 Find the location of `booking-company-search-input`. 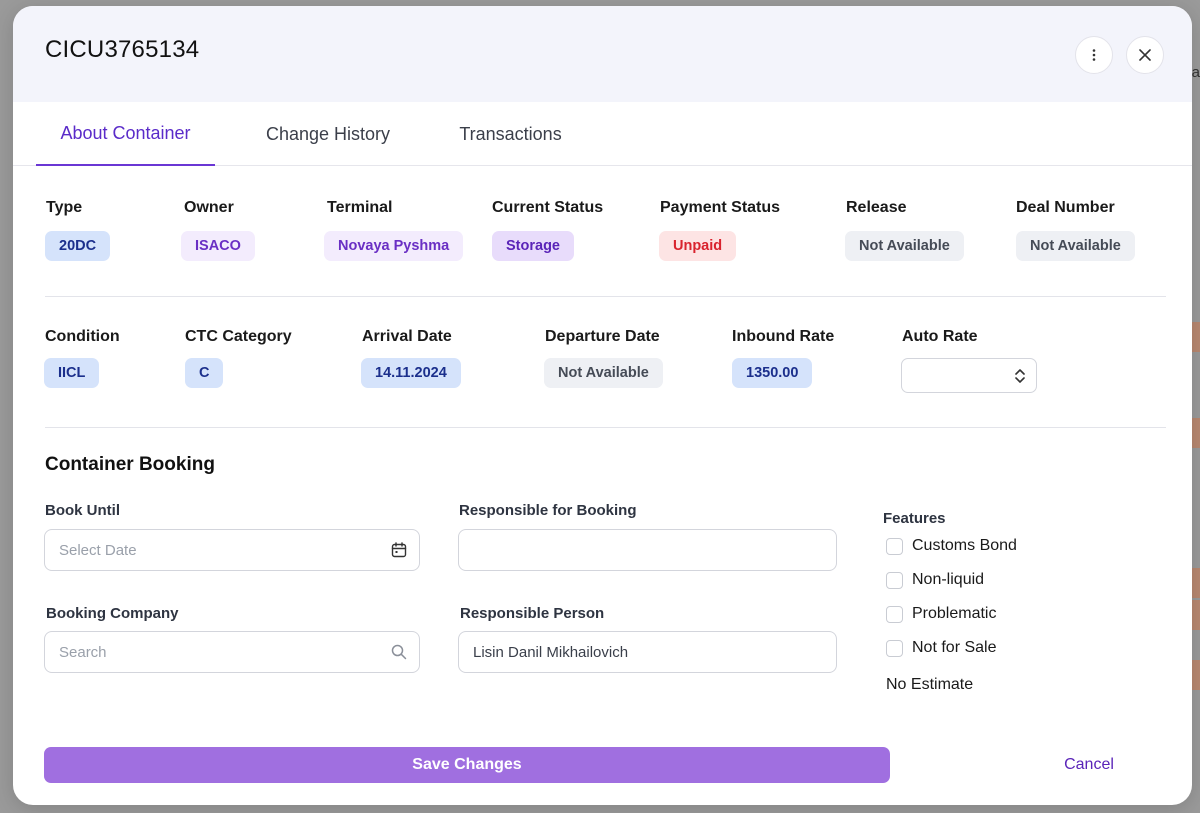

booking-company-search-input is located at coordinates (232, 652).